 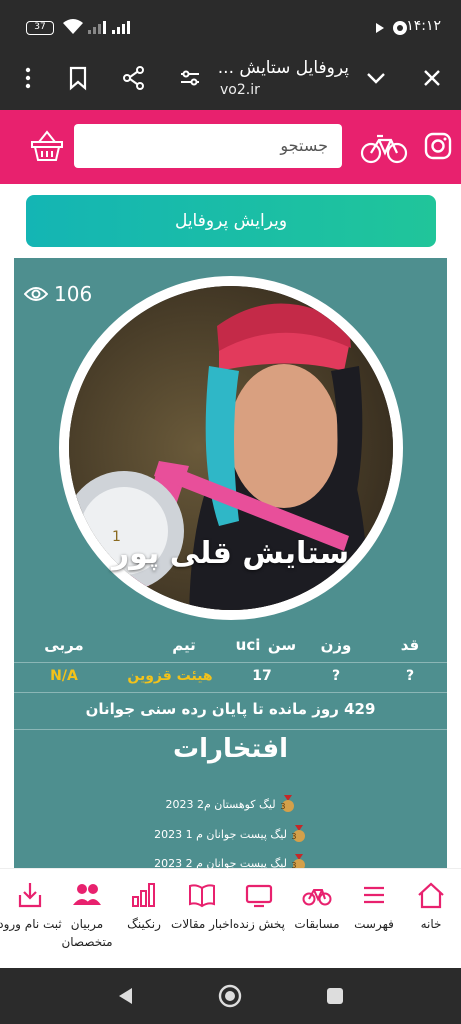 What do you see at coordinates (190, 78) in the screenshot?
I see `site-settings-icon` at bounding box center [190, 78].